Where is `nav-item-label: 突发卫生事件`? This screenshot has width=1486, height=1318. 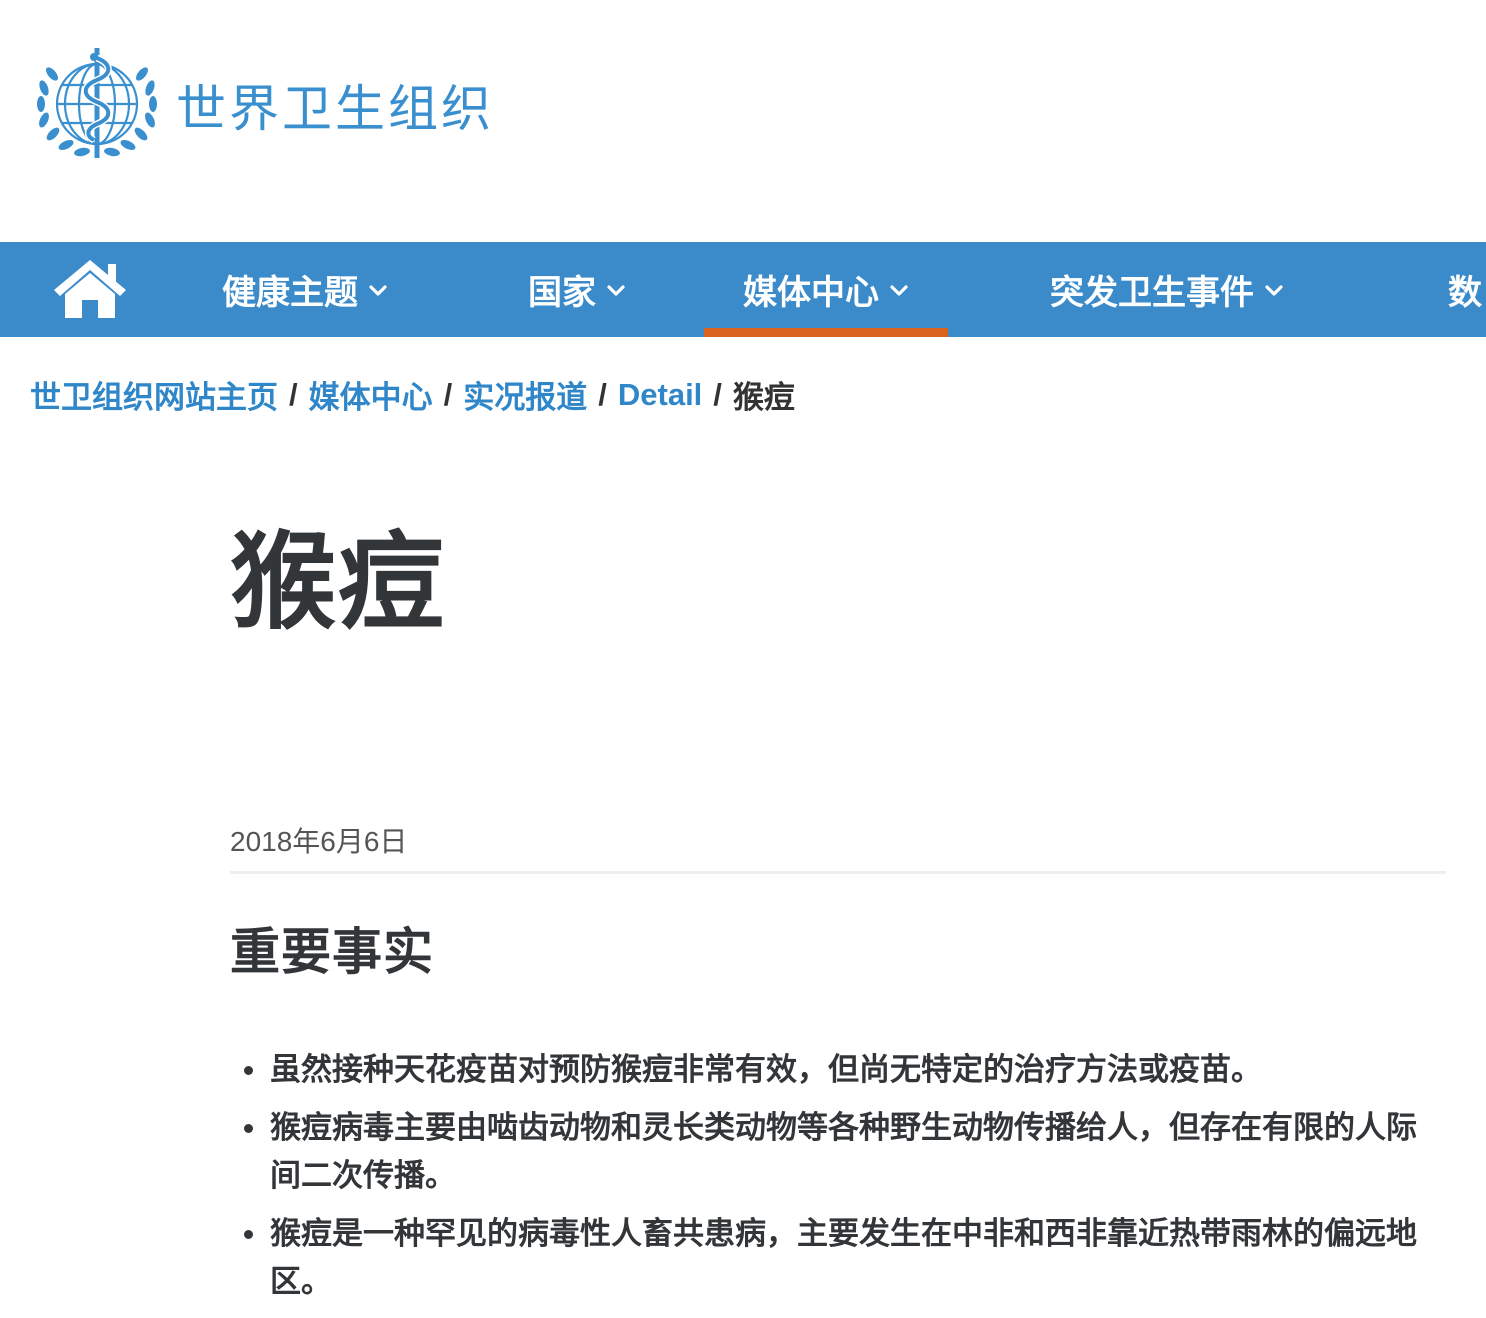
nav-item-label: 突发卫生事件 is located at coordinates (1152, 293).